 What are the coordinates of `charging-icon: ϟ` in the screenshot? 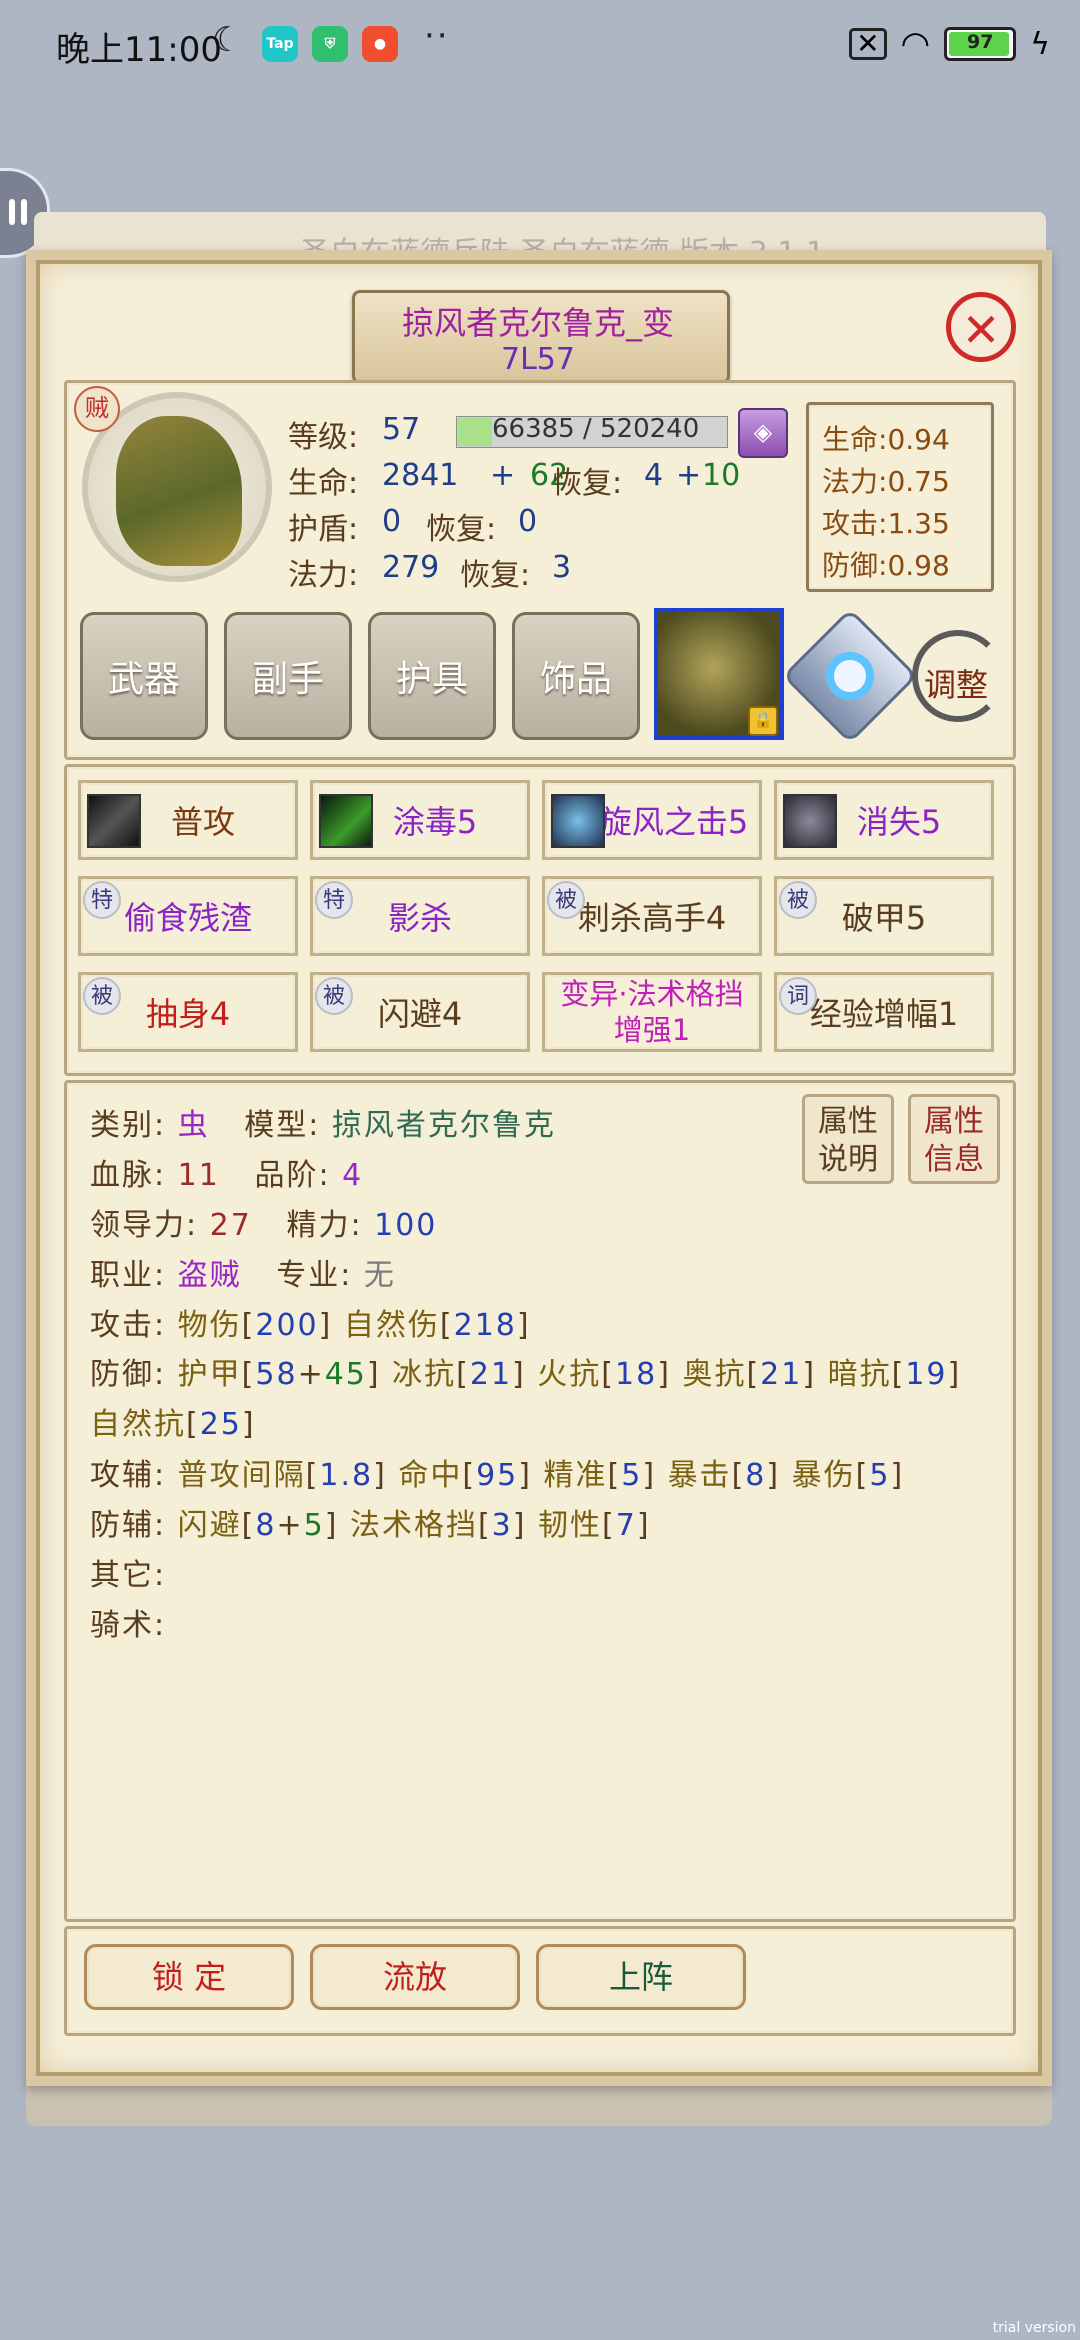 It's located at (1040, 44).